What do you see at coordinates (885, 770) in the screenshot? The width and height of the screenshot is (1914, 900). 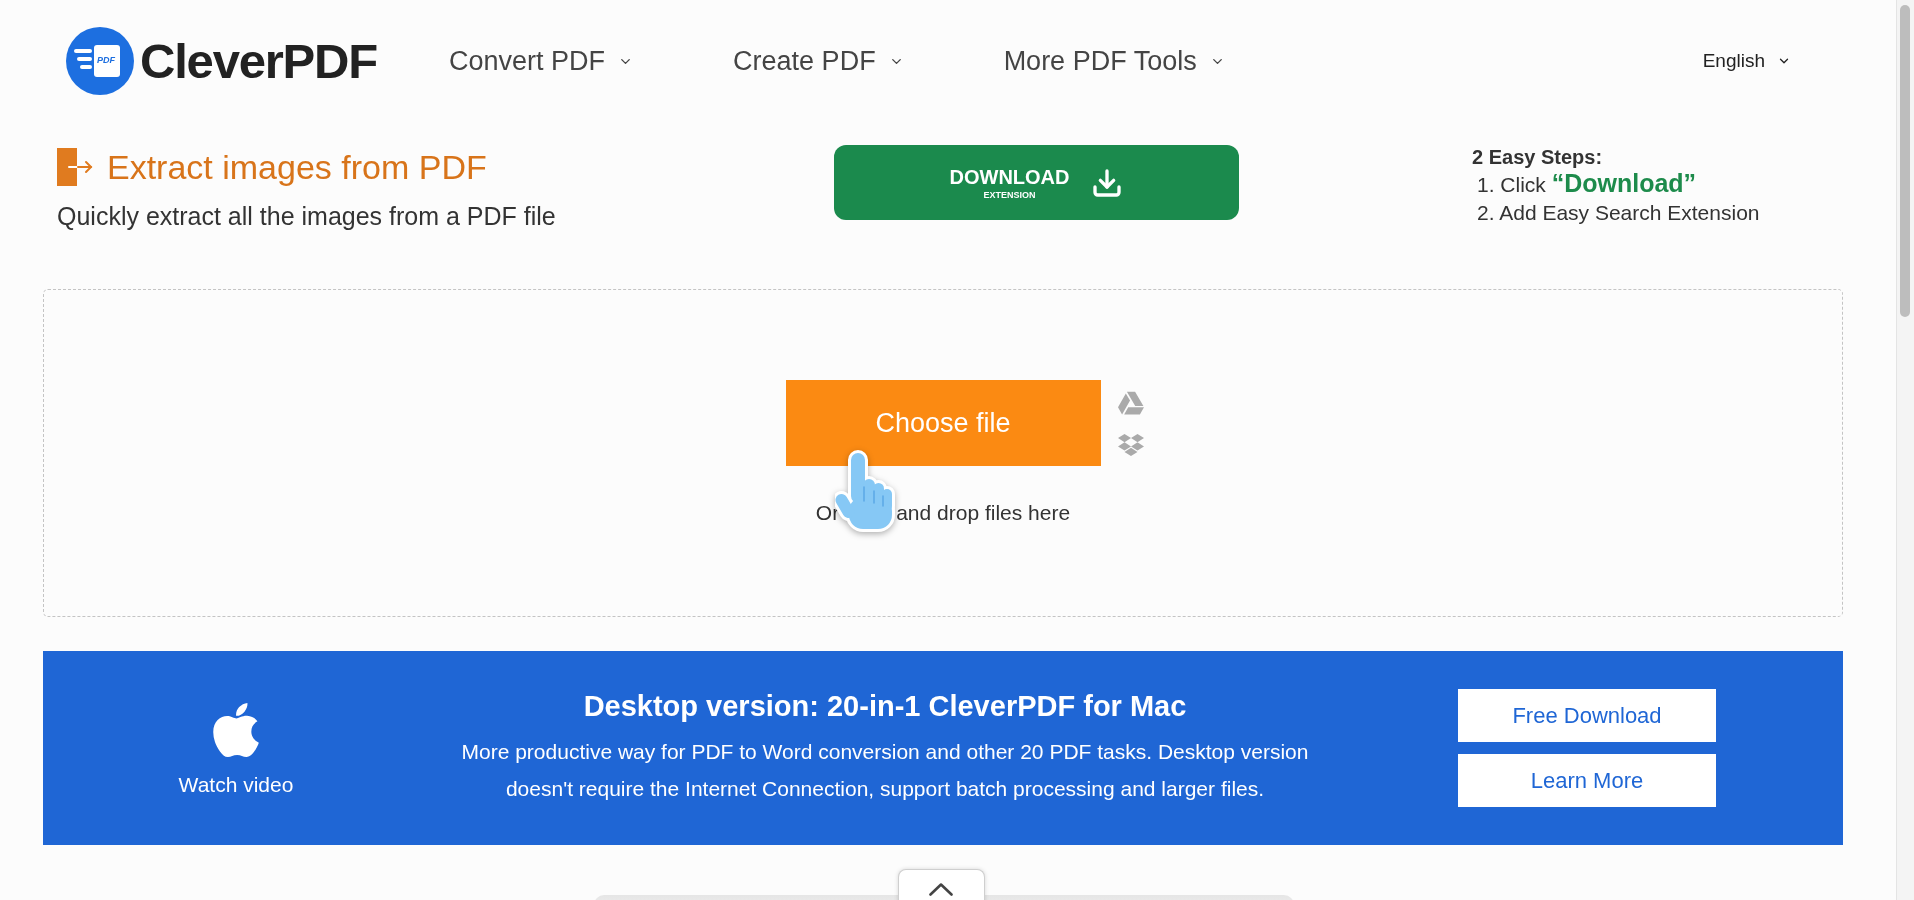 I see `promo-text: More productive way for PDF to Word conversion and other 20 PDF tasks. Desktop version doesn't require the Internet Connection, support batch processing and larger files.` at bounding box center [885, 770].